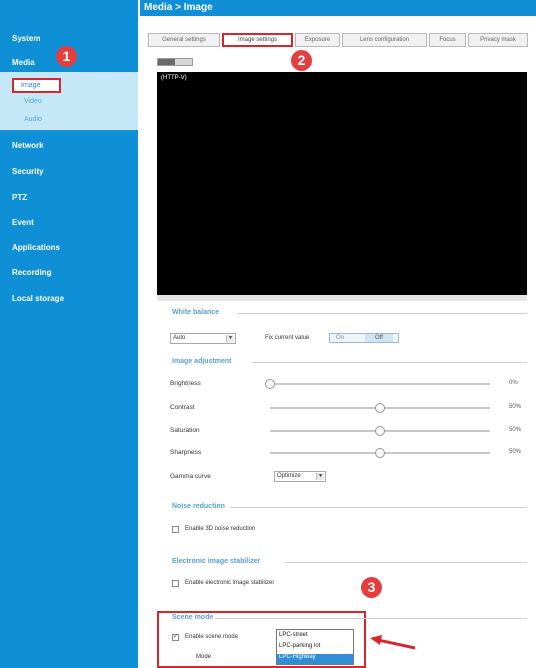  Describe the element at coordinates (175, 529) in the screenshot. I see `noise-reduction-checkbox` at that location.